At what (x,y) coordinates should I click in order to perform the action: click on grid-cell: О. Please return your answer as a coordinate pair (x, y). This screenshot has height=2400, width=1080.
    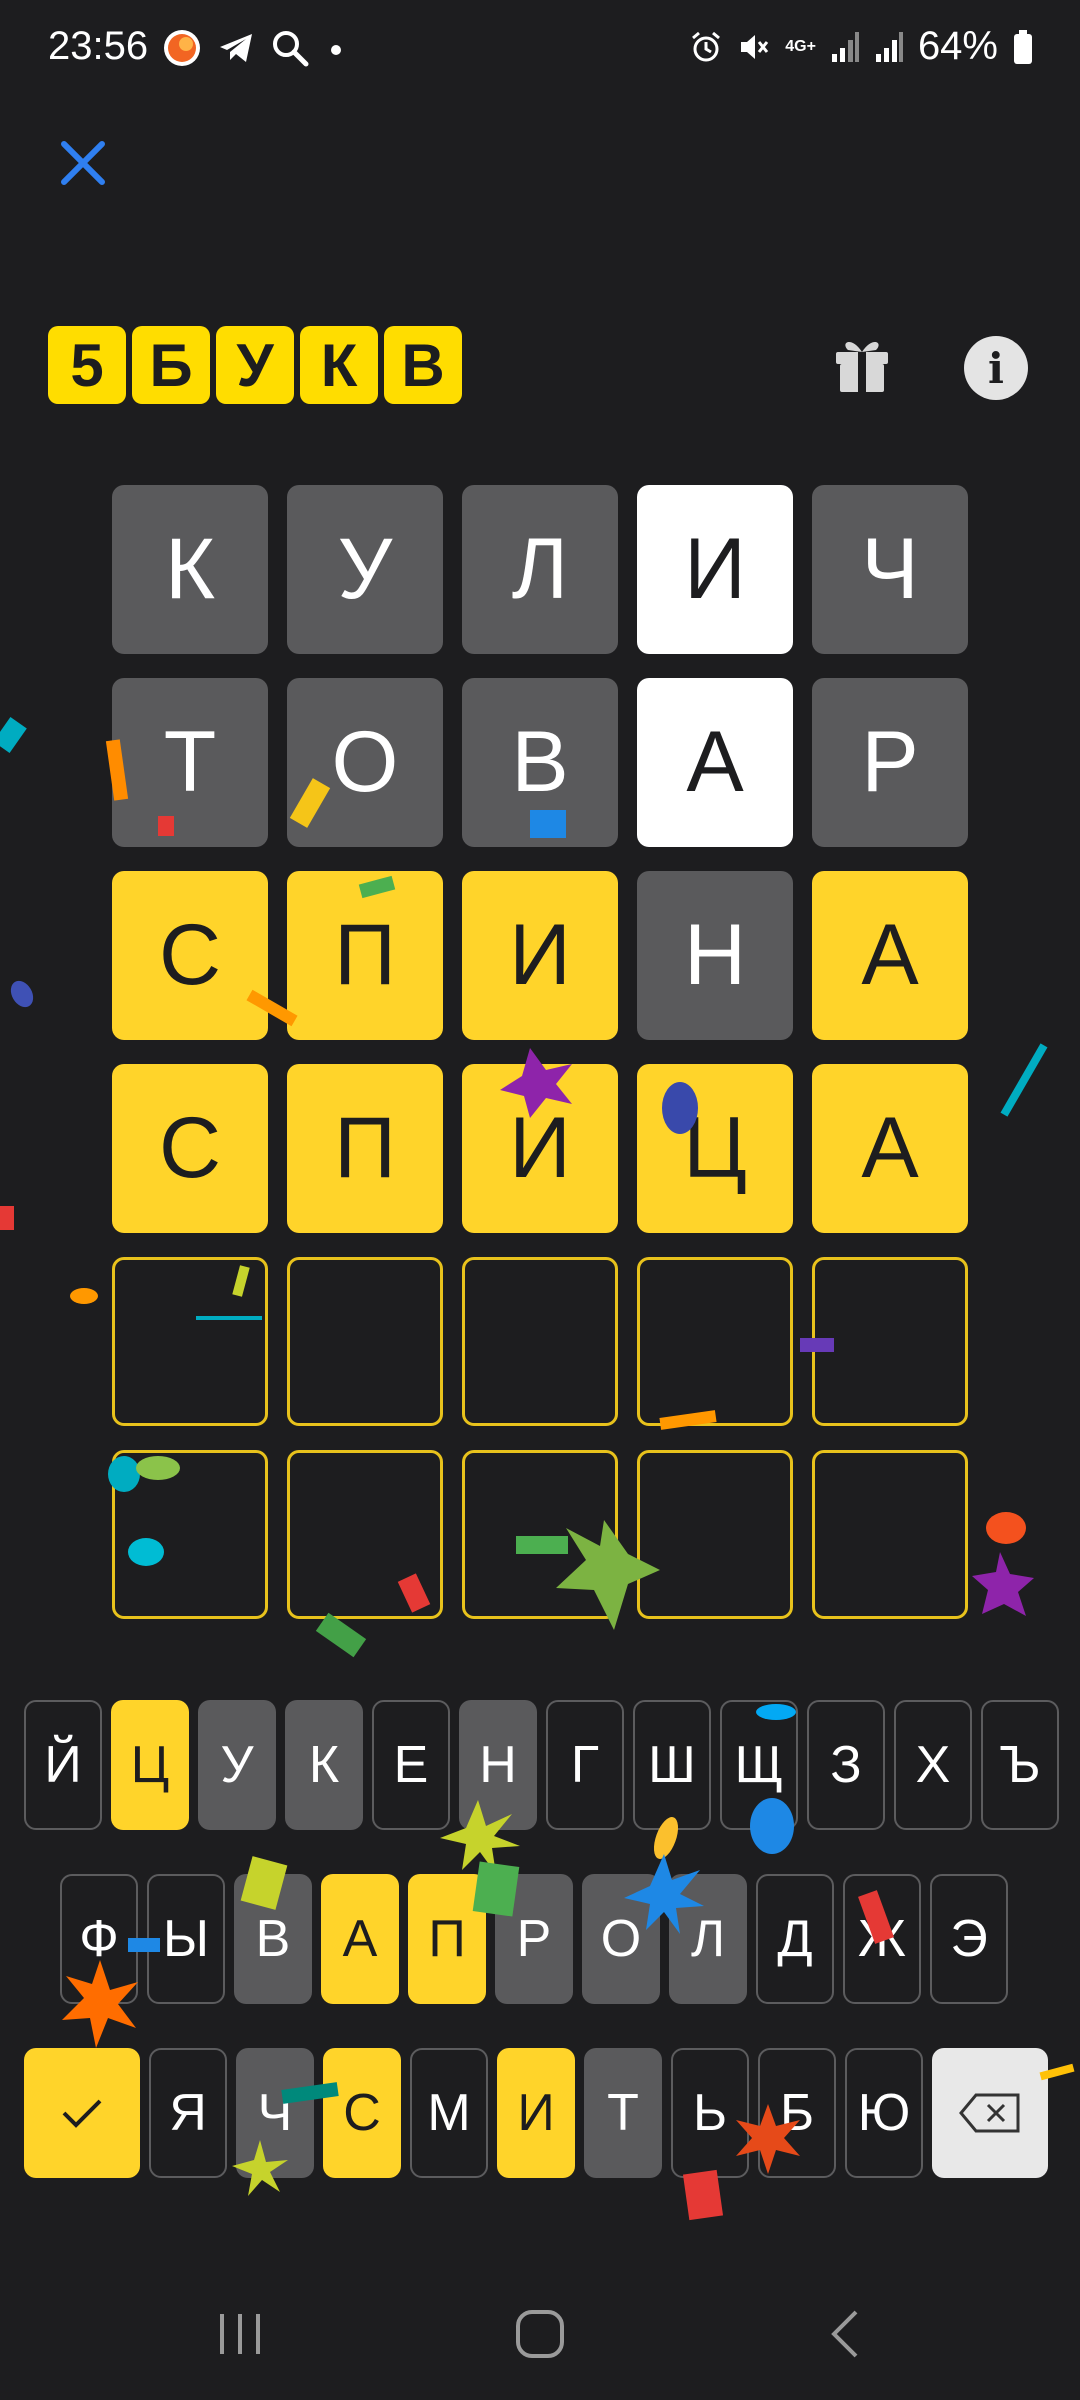
    Looking at the image, I should click on (365, 762).